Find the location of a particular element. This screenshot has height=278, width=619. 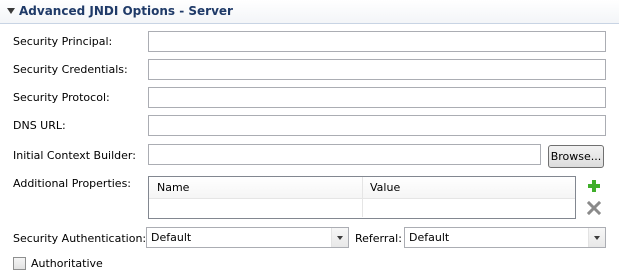

security-authentication-label: Security Authentication: is located at coordinates (80, 238).